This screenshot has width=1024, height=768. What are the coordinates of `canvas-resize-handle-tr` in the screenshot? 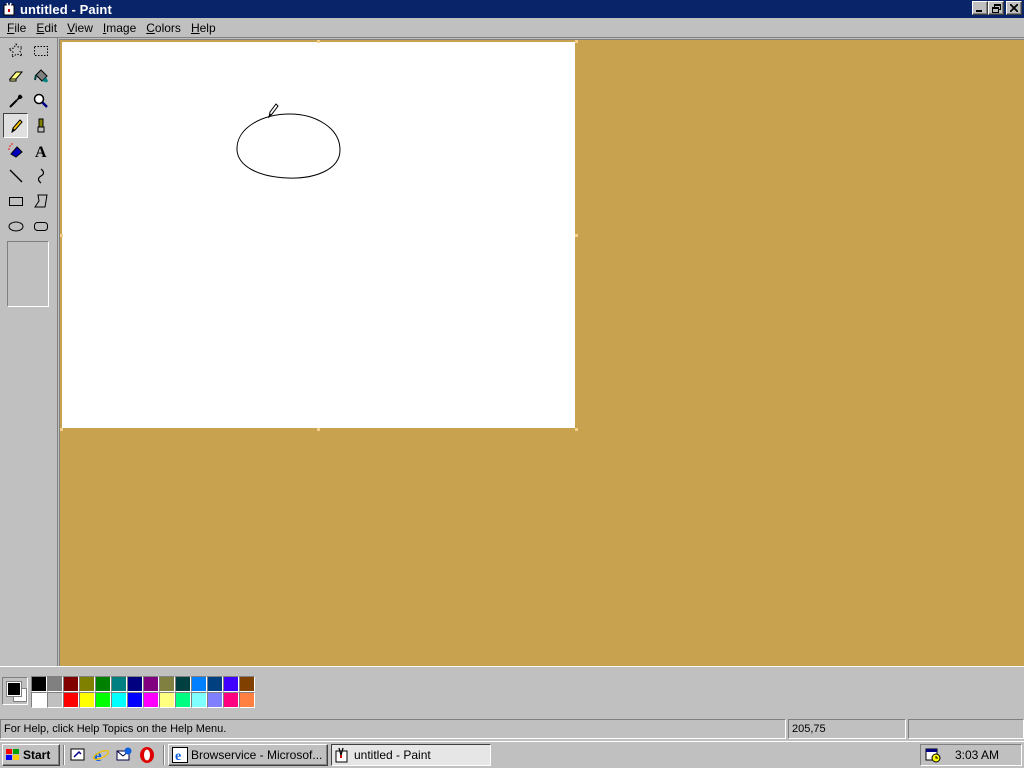 It's located at (576, 41).